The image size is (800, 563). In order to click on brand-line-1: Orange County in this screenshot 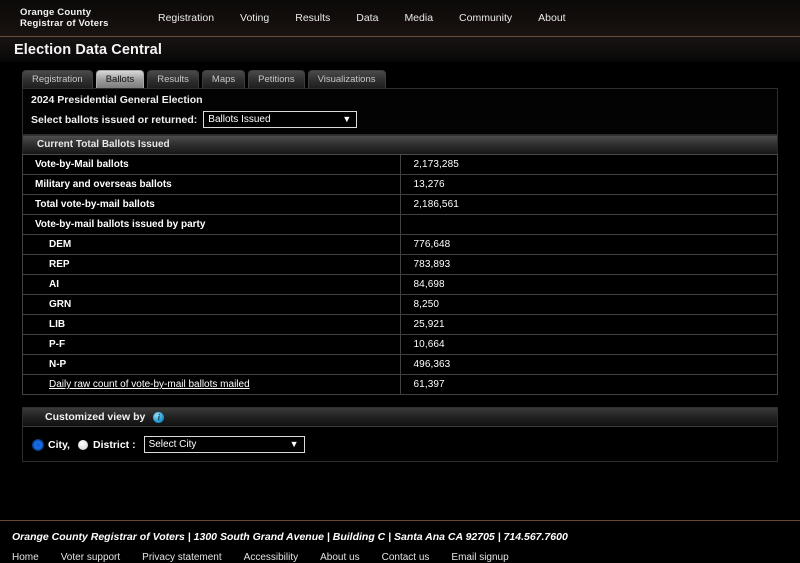, I will do `click(56, 12)`.